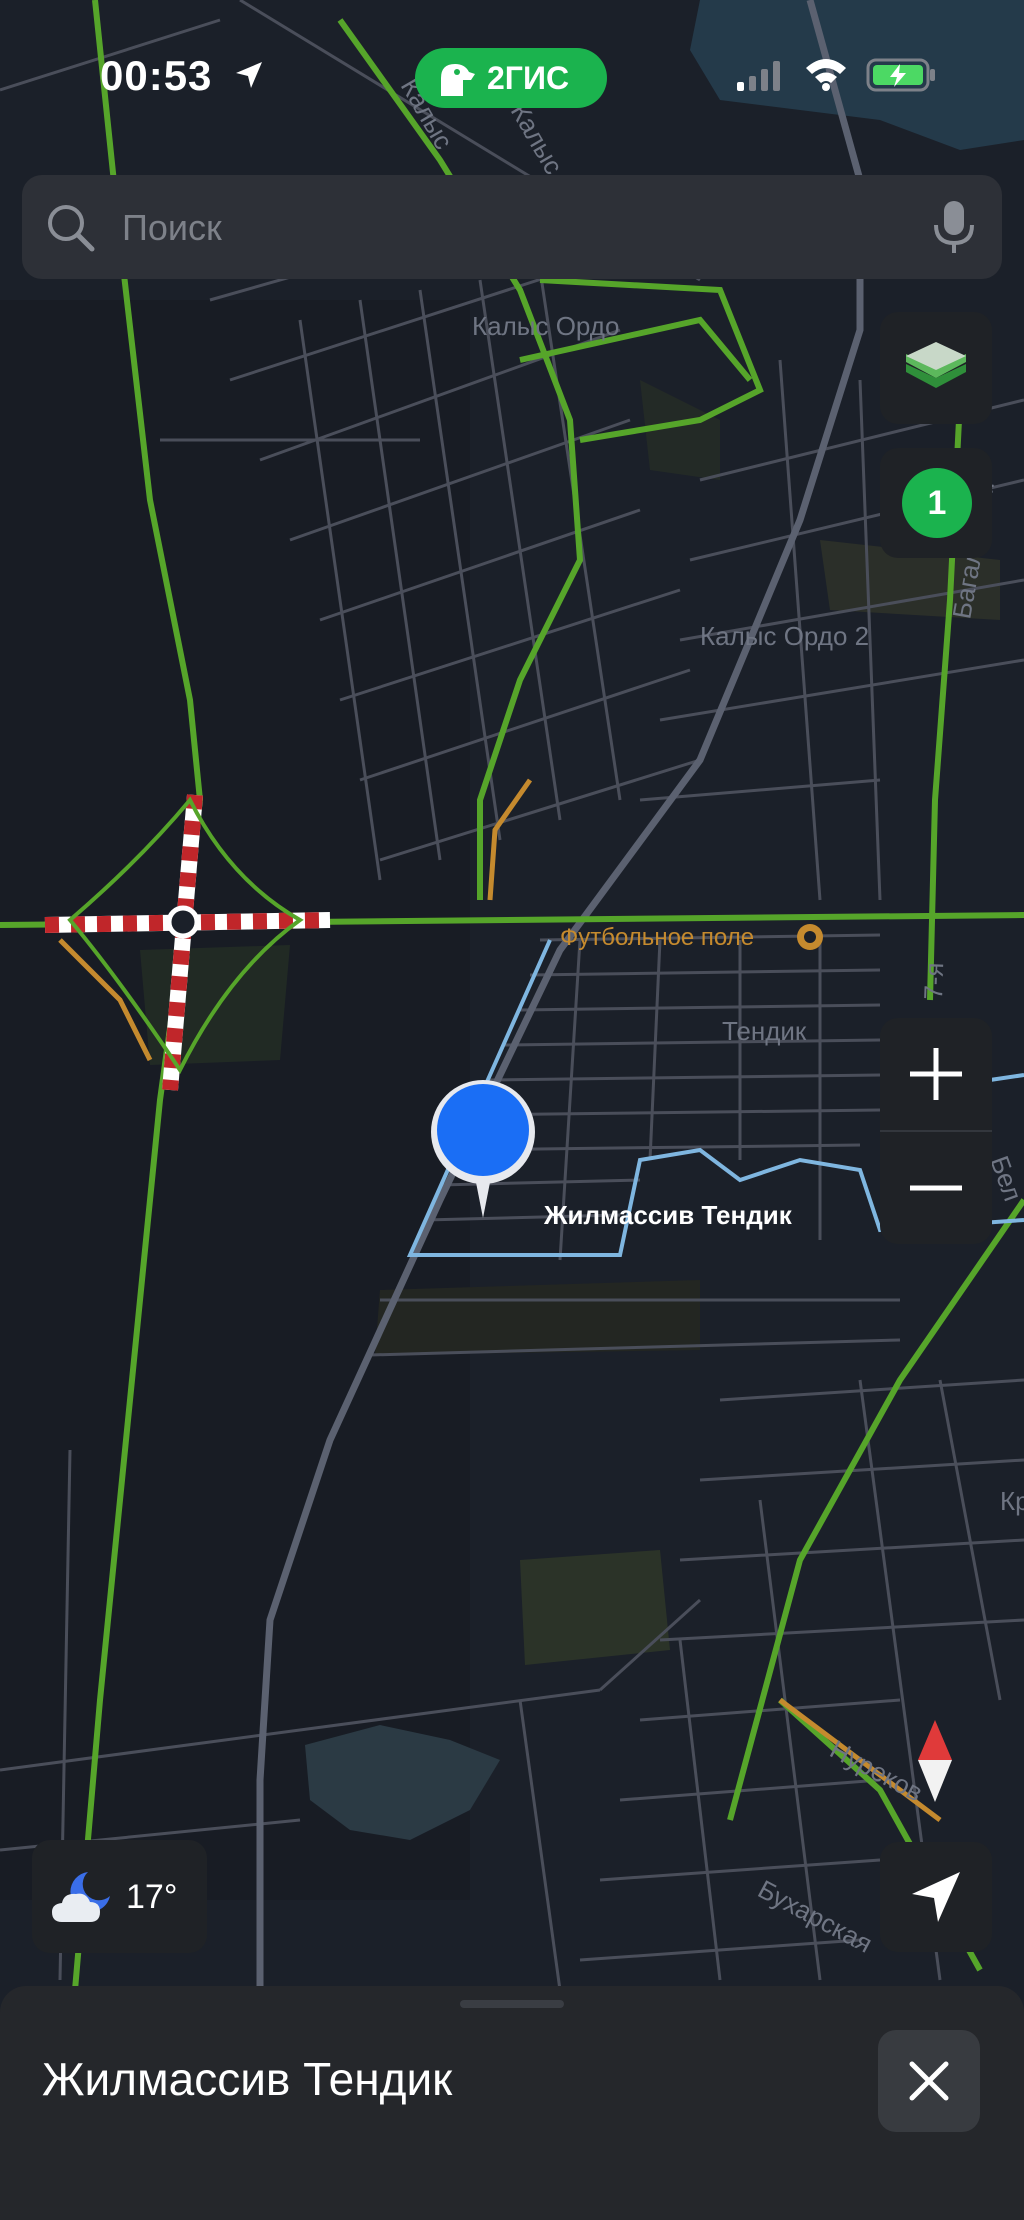 The height and width of the screenshot is (2220, 1024). I want to click on status-time: 00:53, so click(156, 75).